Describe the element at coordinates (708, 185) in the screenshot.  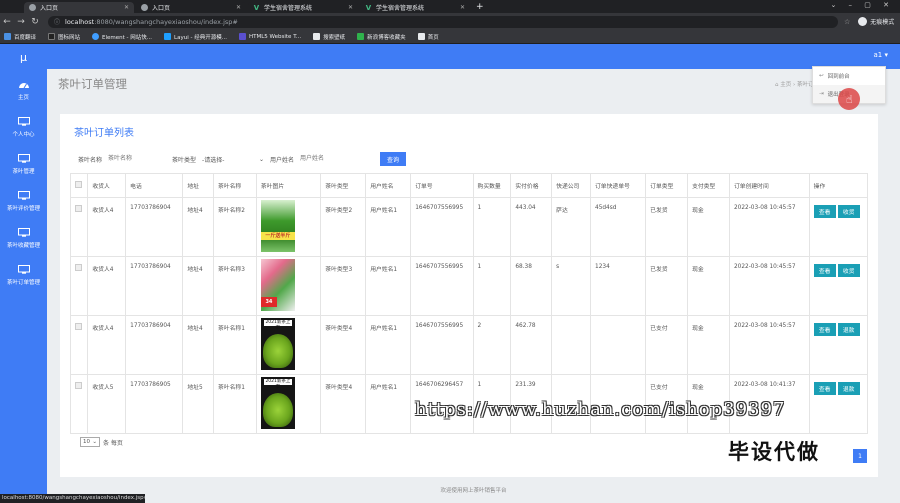
I see `column-header: 支付类型` at that location.